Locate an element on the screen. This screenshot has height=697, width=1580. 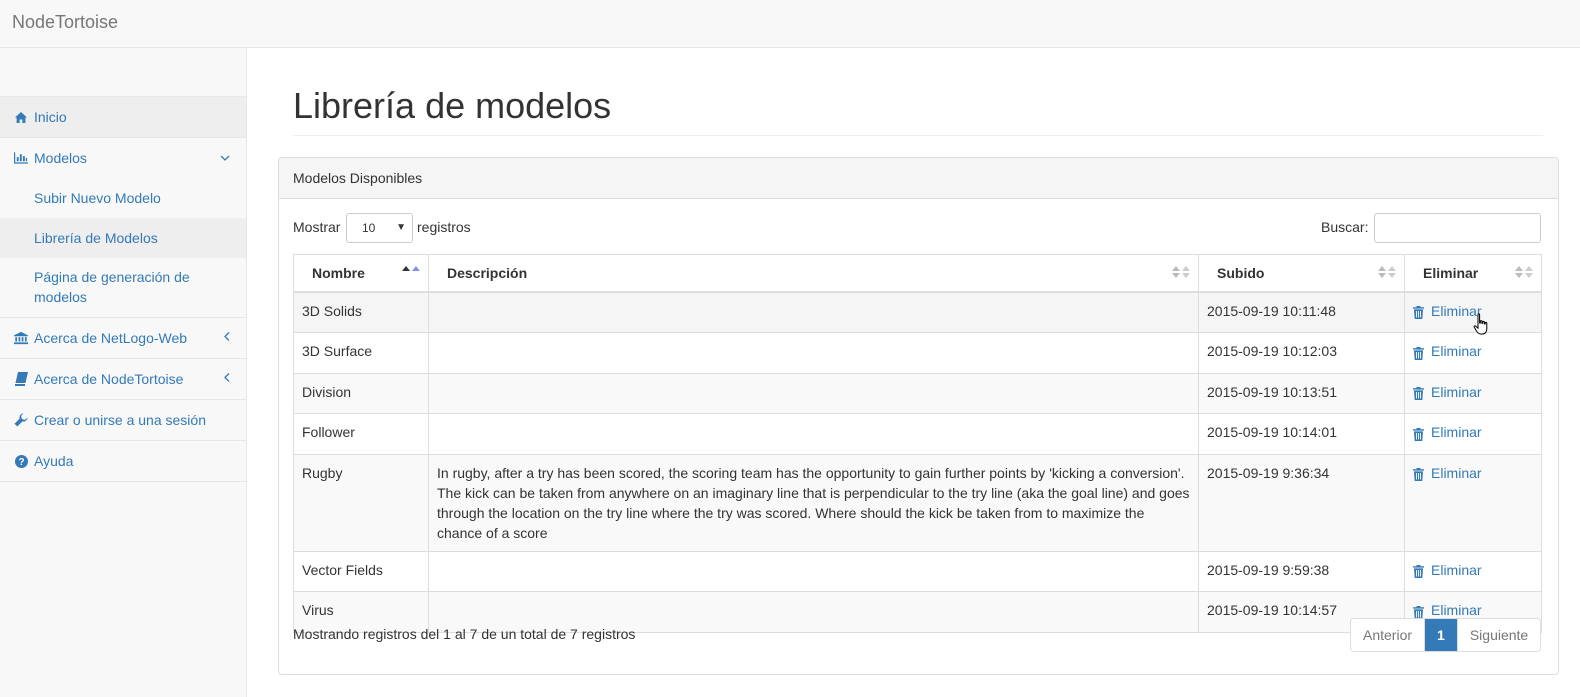
cell-uploaded: 2015-09-19 10:13:51 is located at coordinates (1301, 393).